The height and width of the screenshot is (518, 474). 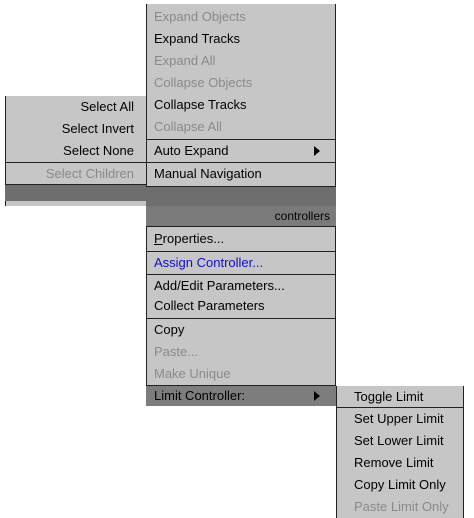 I want to click on menu-item-label: Expand Tracks, so click(x=197, y=38).